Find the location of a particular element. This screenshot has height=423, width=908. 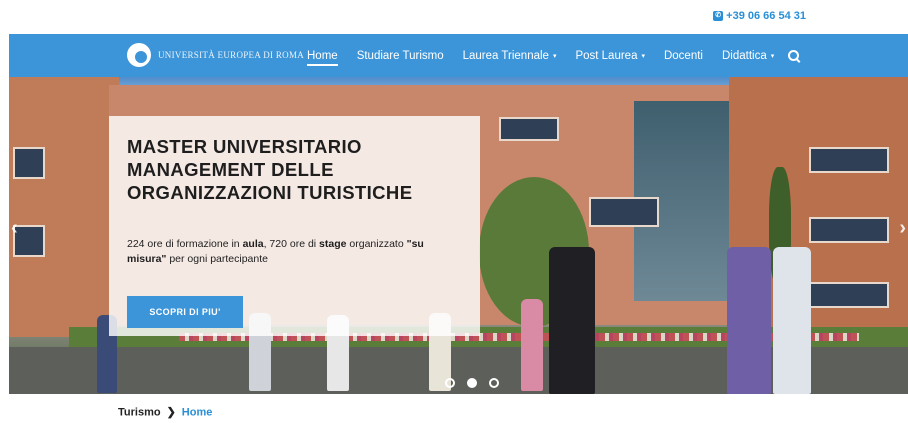

carousel-next-icon: › is located at coordinates (902, 228).